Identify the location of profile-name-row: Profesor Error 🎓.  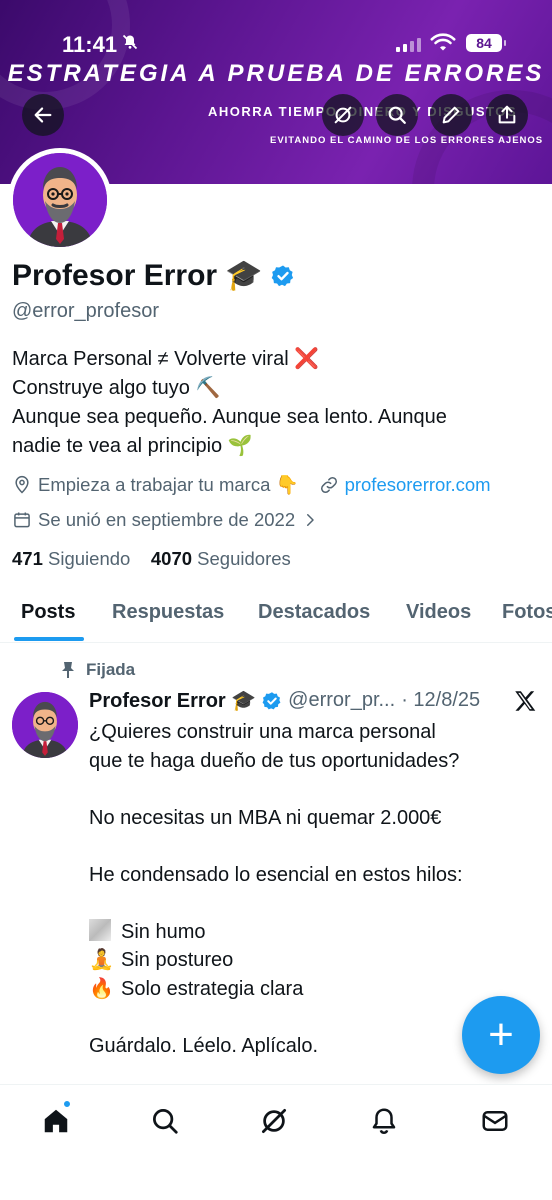
(153, 275).